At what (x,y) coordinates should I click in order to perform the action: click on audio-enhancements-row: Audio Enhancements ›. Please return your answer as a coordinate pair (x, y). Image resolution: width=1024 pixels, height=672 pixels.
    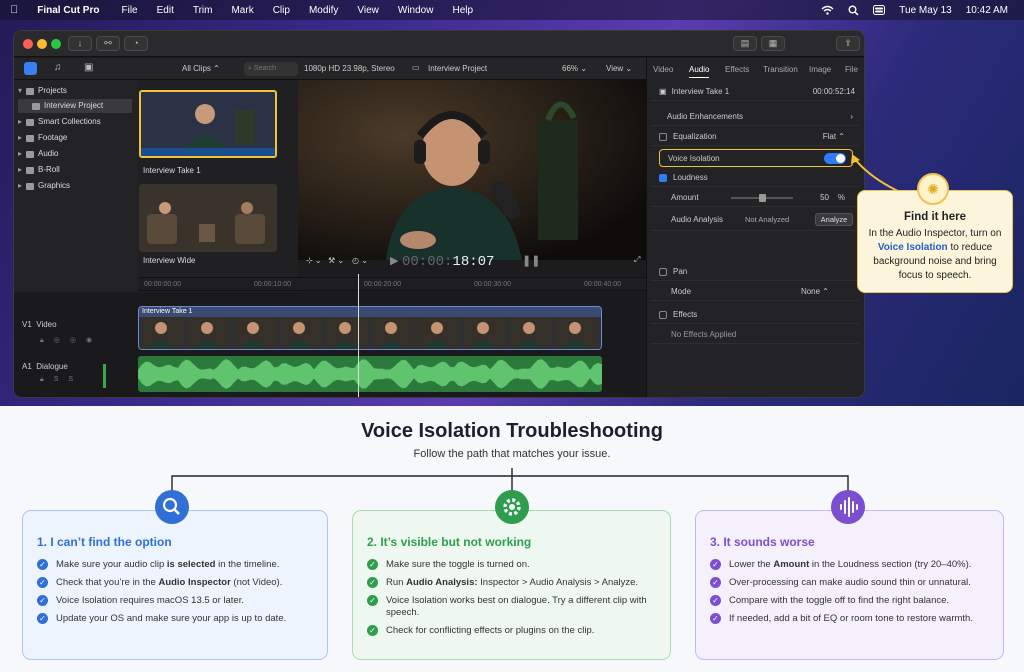
    Looking at the image, I should click on (755, 117).